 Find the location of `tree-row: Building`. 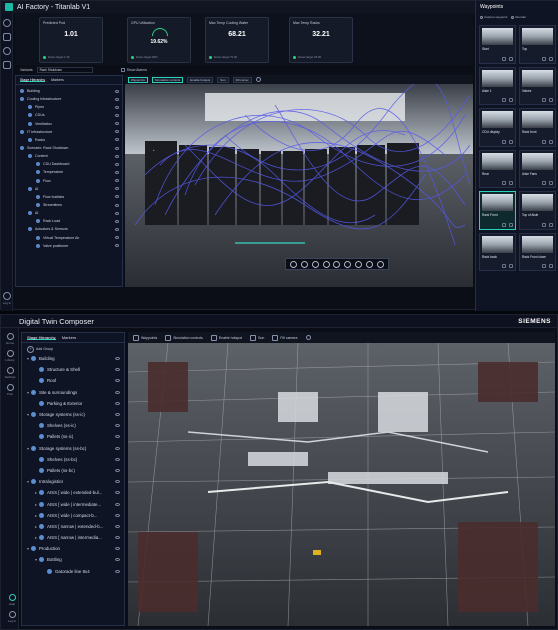

tree-row: Building is located at coordinates (69, 91).